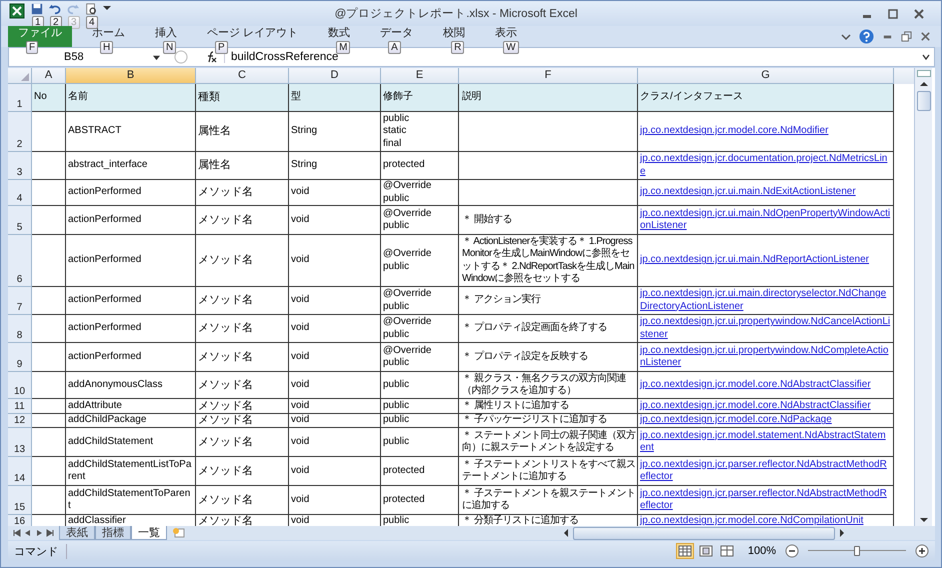 The image size is (942, 568). Describe the element at coordinates (734, 131) in the screenshot. I see `link: jp.co.nextdesign.jcr.model.core.NdModifier` at that location.